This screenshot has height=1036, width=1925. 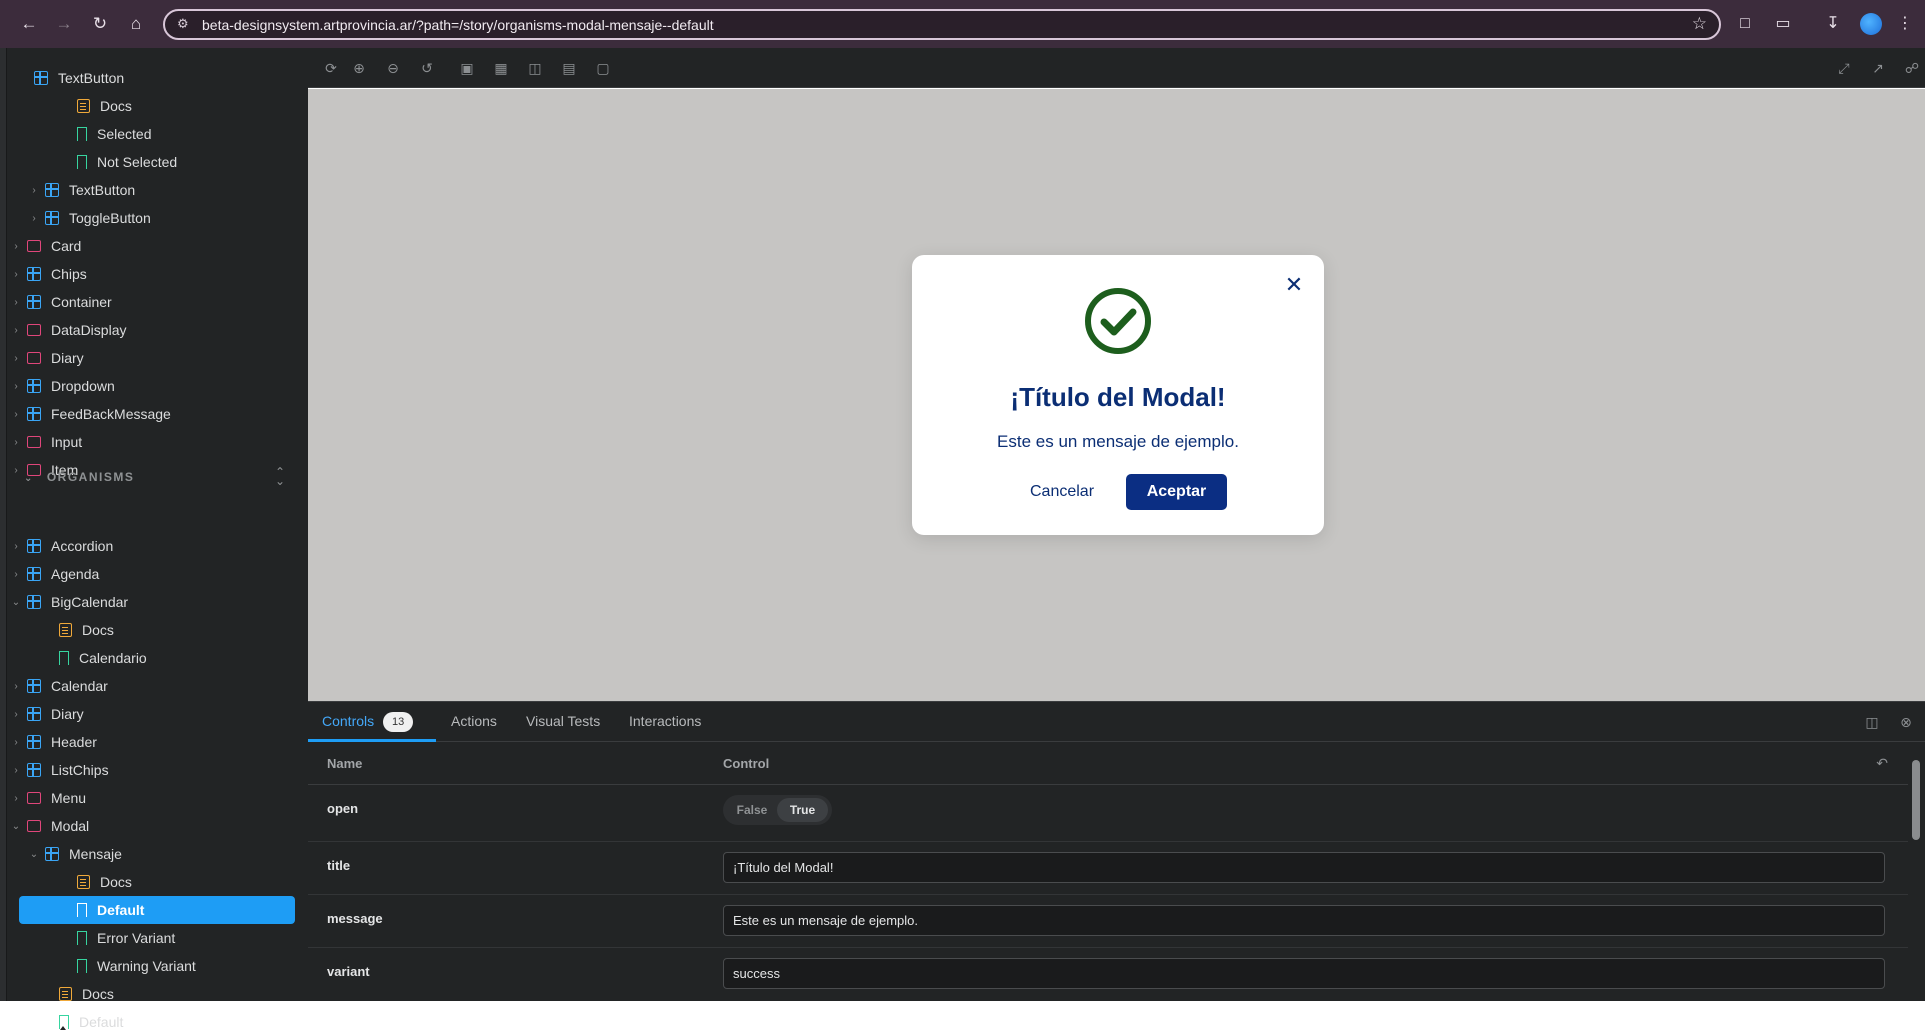 What do you see at coordinates (81, 190) in the screenshot?
I see `sidebar-item-textbutton: › TextButton` at bounding box center [81, 190].